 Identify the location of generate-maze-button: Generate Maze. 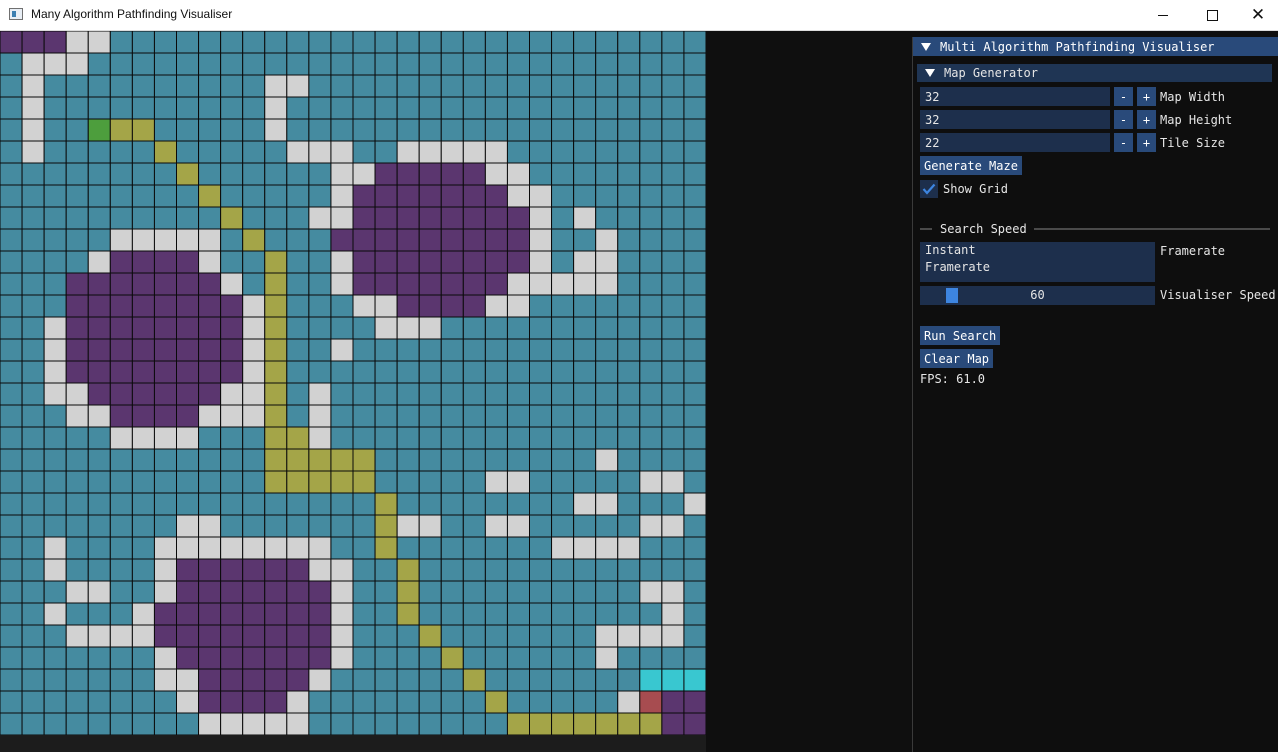
(971, 165).